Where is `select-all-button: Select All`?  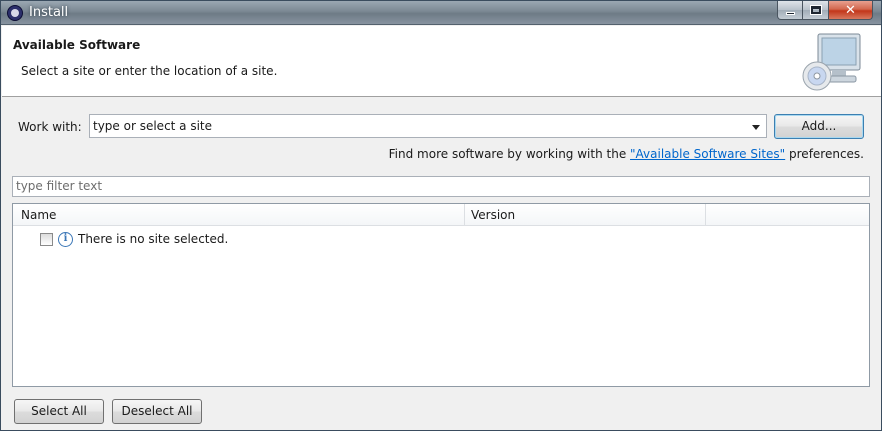
select-all-button: Select All is located at coordinates (59, 411).